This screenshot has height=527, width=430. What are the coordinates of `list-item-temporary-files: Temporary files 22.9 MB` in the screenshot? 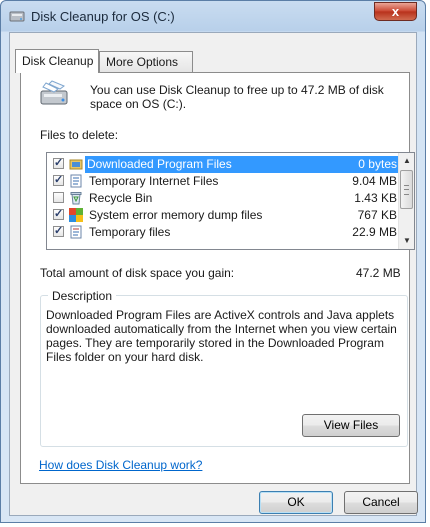 It's located at (223, 232).